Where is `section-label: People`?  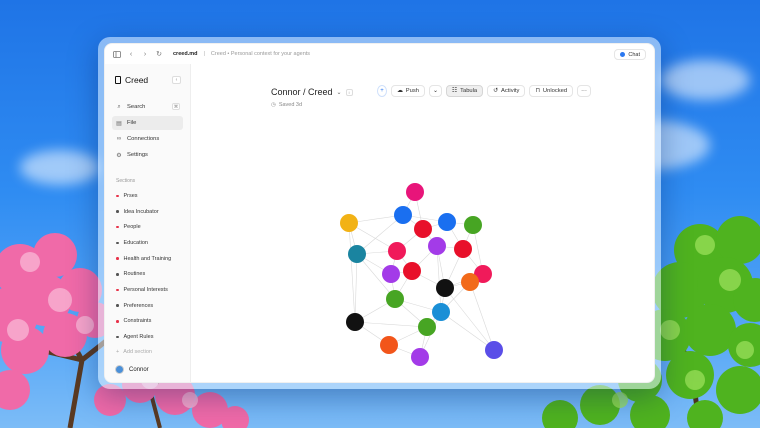 section-label: People is located at coordinates (132, 227).